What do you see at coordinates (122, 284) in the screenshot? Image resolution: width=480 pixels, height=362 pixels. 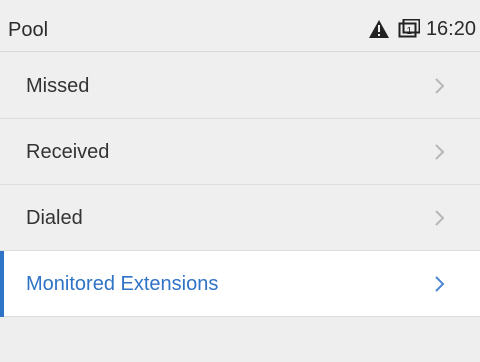 I see `menu-item-label: Monitored Extensions` at bounding box center [122, 284].